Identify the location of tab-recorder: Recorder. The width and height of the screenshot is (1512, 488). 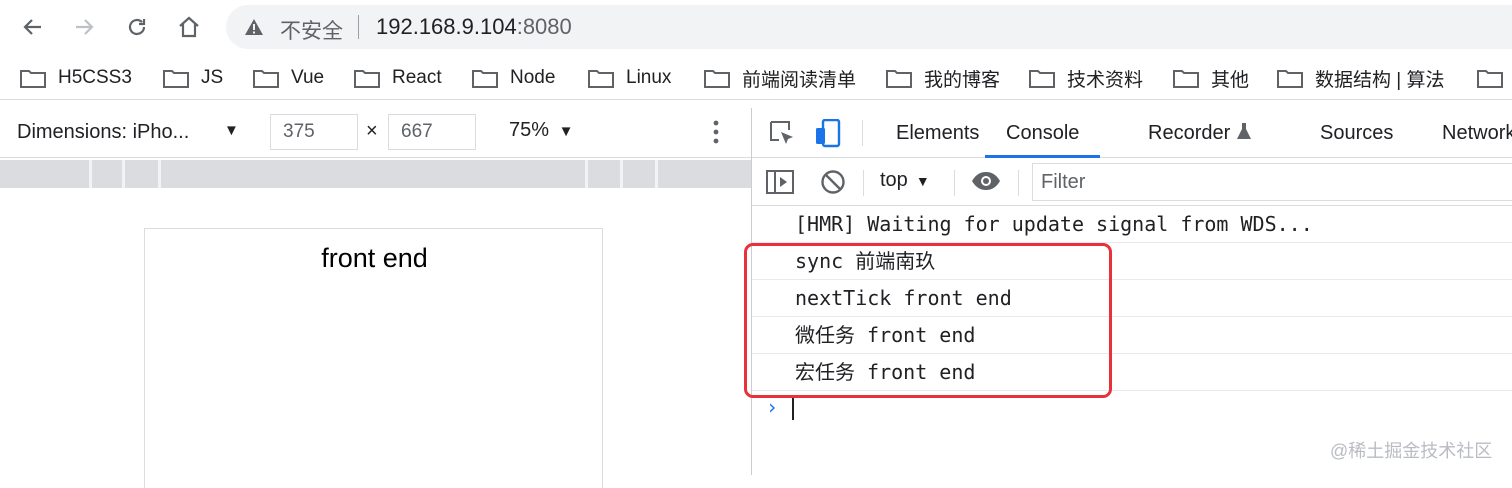
(1200, 133).